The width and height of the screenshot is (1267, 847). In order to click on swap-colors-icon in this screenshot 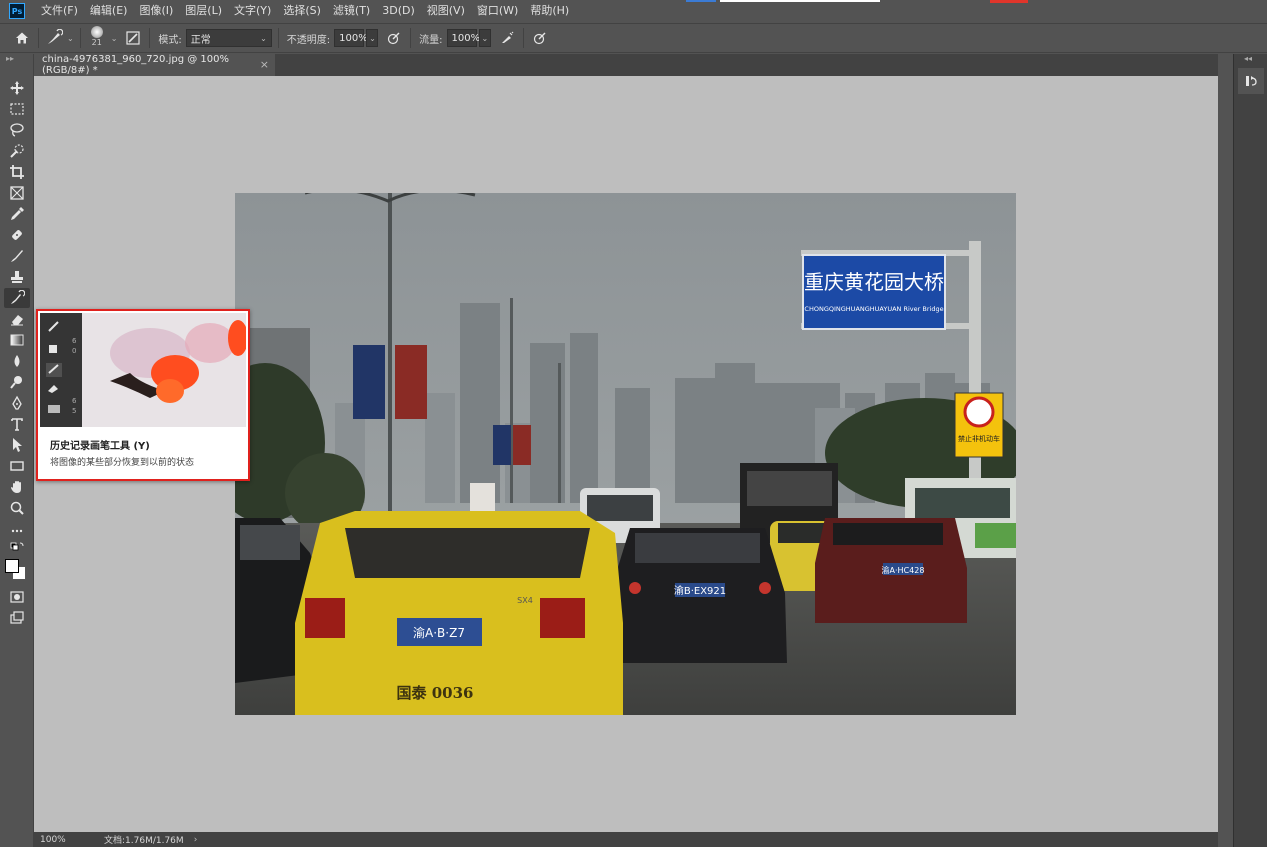, I will do `click(17, 547)`.